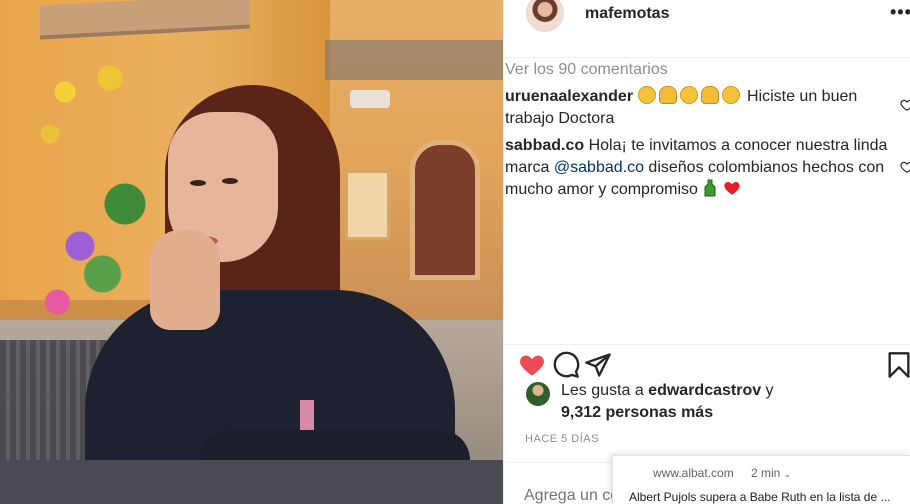 The width and height of the screenshot is (910, 504). Describe the element at coordinates (566, 365) in the screenshot. I see `comment-bubble-icon` at that location.